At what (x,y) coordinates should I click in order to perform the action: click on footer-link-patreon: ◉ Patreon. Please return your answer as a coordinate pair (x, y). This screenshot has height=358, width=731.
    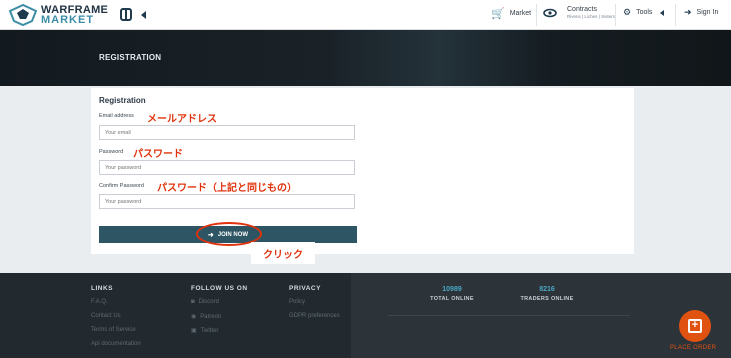
    Looking at the image, I should click on (206, 316).